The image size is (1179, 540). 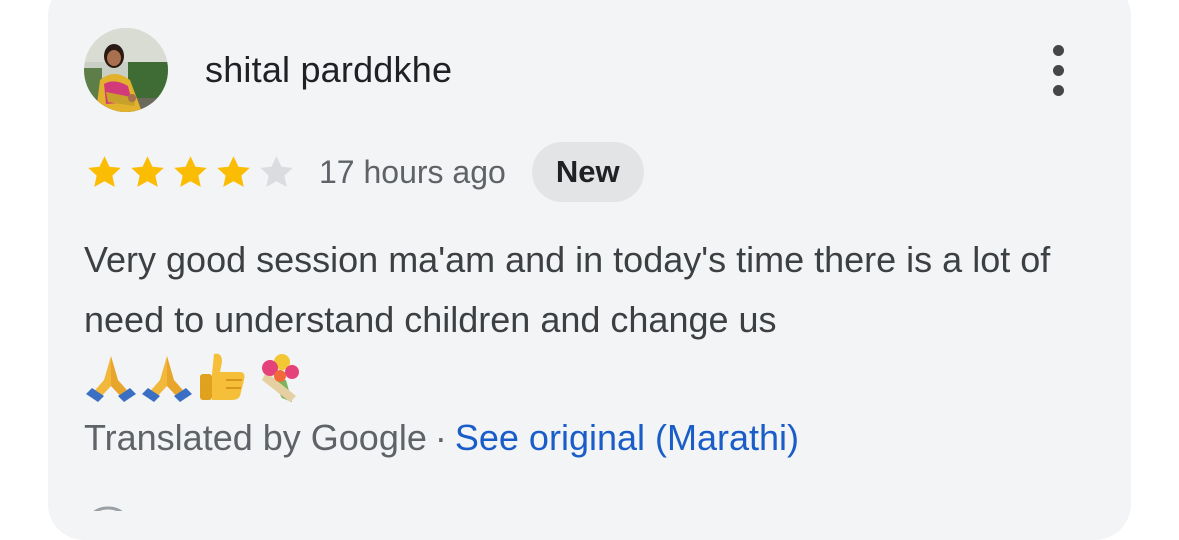 What do you see at coordinates (1058, 50) in the screenshot?
I see `more-vert-icon` at bounding box center [1058, 50].